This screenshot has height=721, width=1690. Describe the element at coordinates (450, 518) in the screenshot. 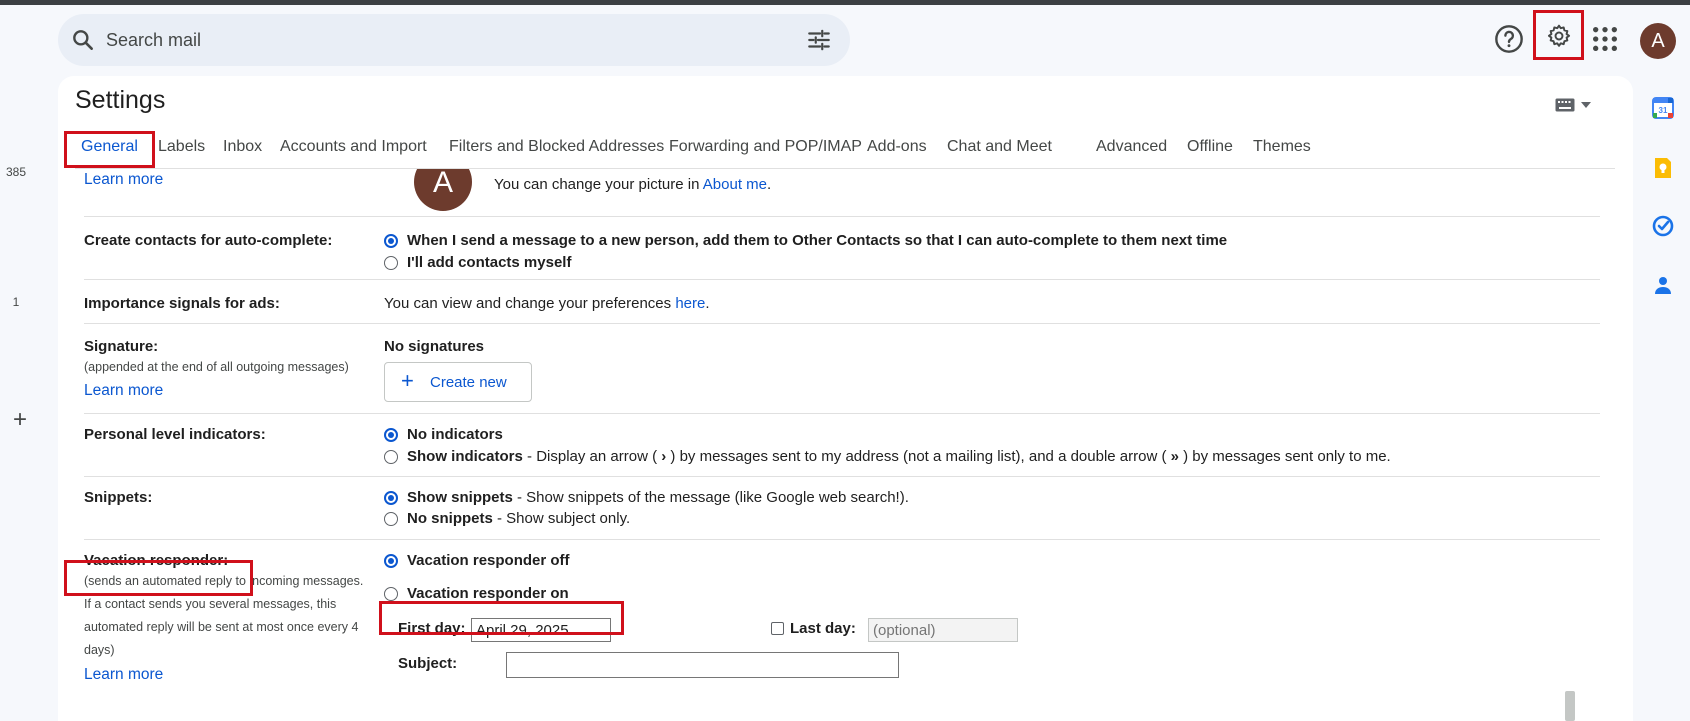

I see `no-snippets-label: No snippets` at that location.